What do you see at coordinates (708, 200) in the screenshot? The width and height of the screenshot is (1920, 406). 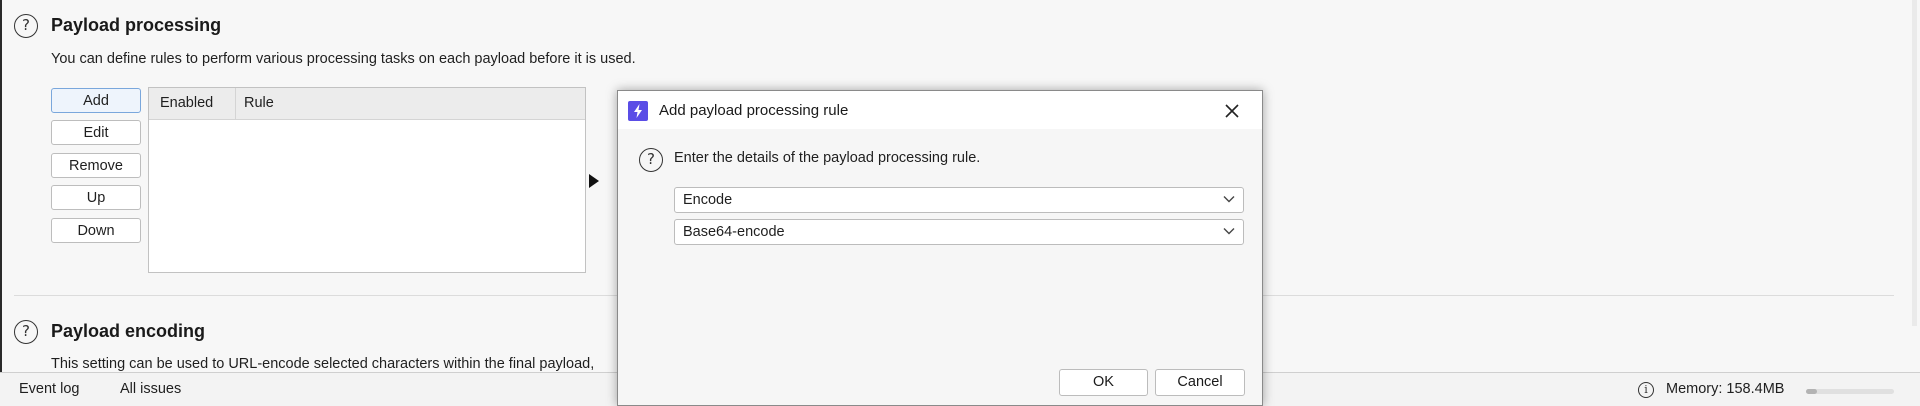 I see `rule-type-value: Encode` at bounding box center [708, 200].